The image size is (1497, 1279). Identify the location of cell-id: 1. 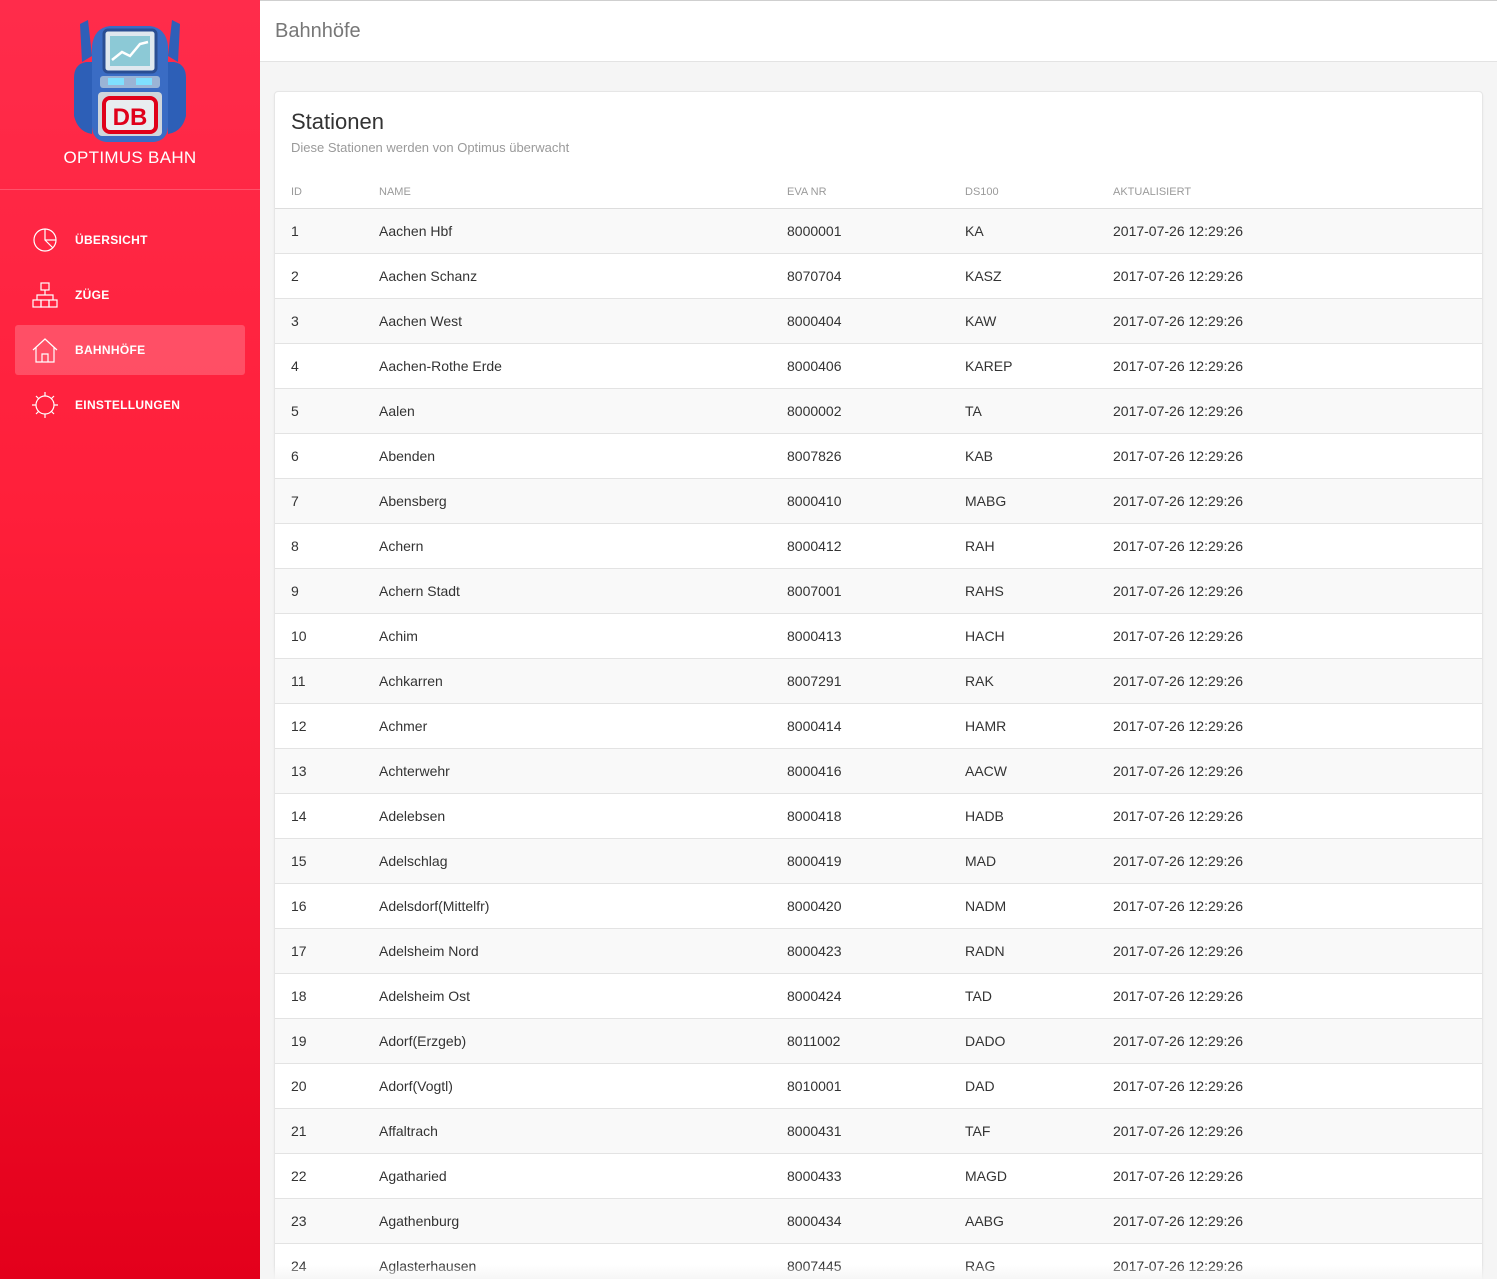
(327, 231).